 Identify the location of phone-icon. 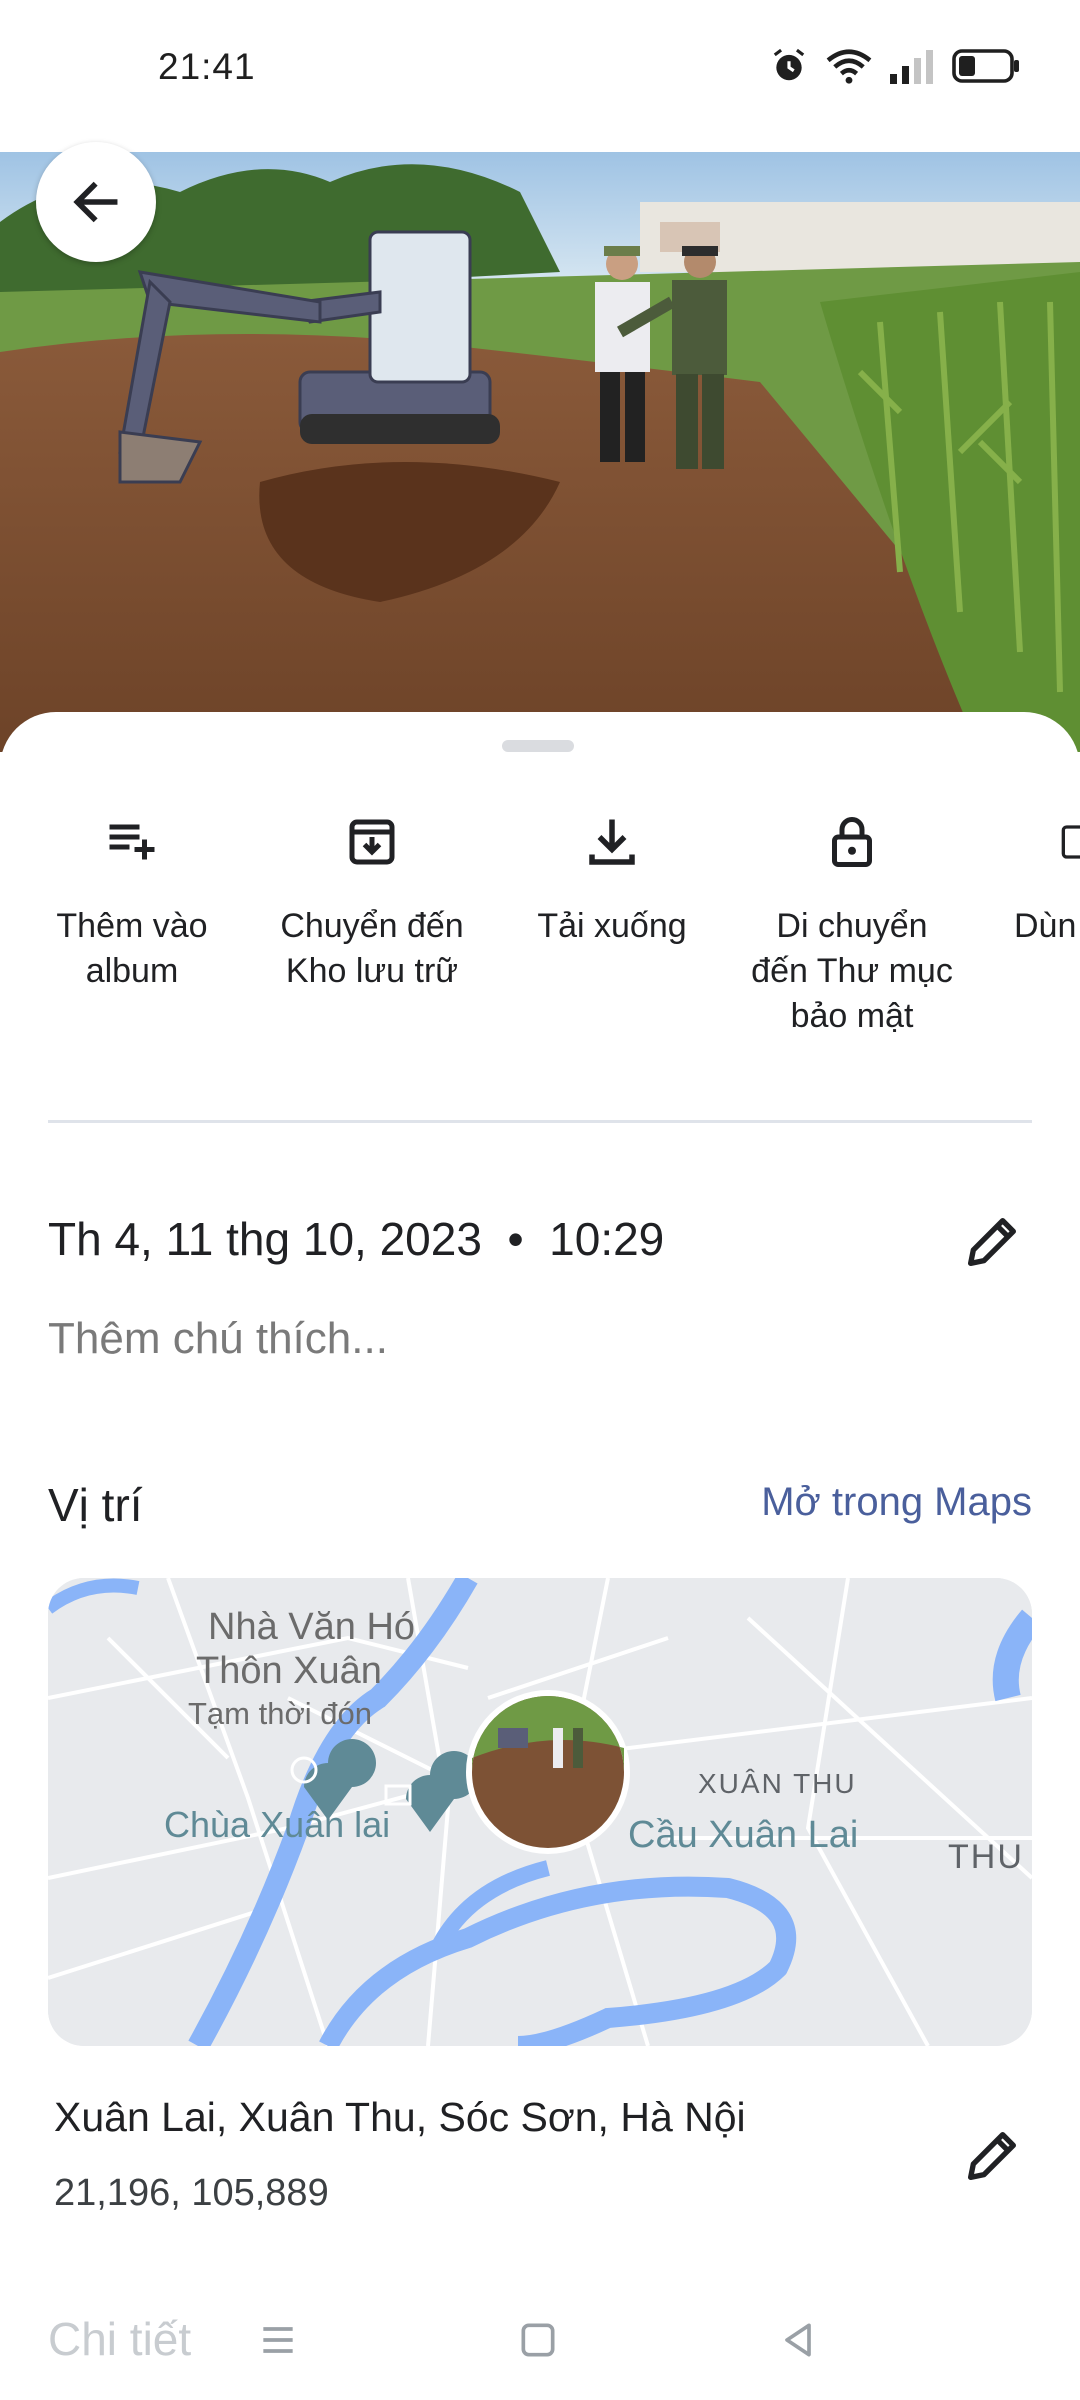
(1026, 842).